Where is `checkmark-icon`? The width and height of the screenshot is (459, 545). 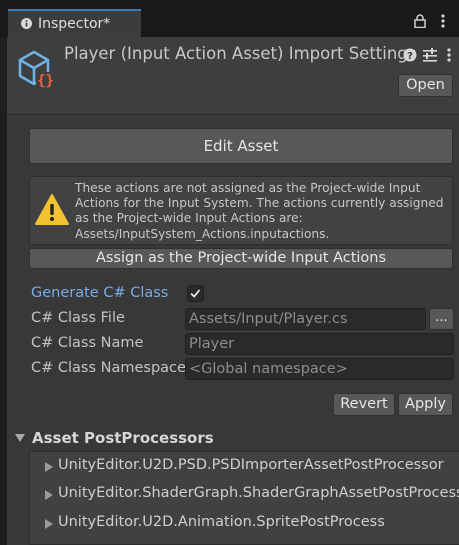
checkmark-icon is located at coordinates (195, 293).